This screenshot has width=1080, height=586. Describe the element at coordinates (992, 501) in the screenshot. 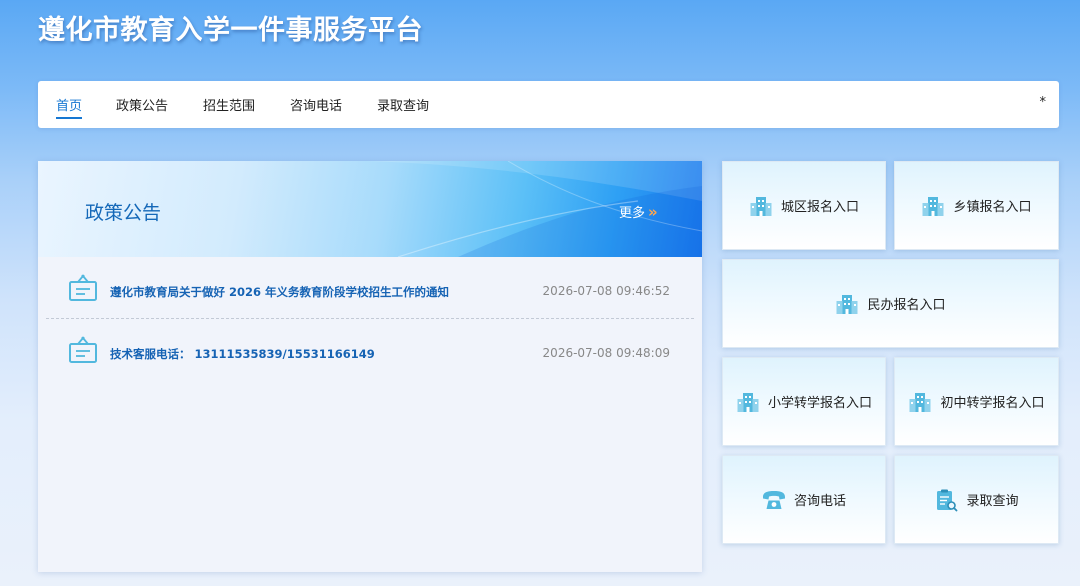

I see `entry-label: 录取查询` at that location.